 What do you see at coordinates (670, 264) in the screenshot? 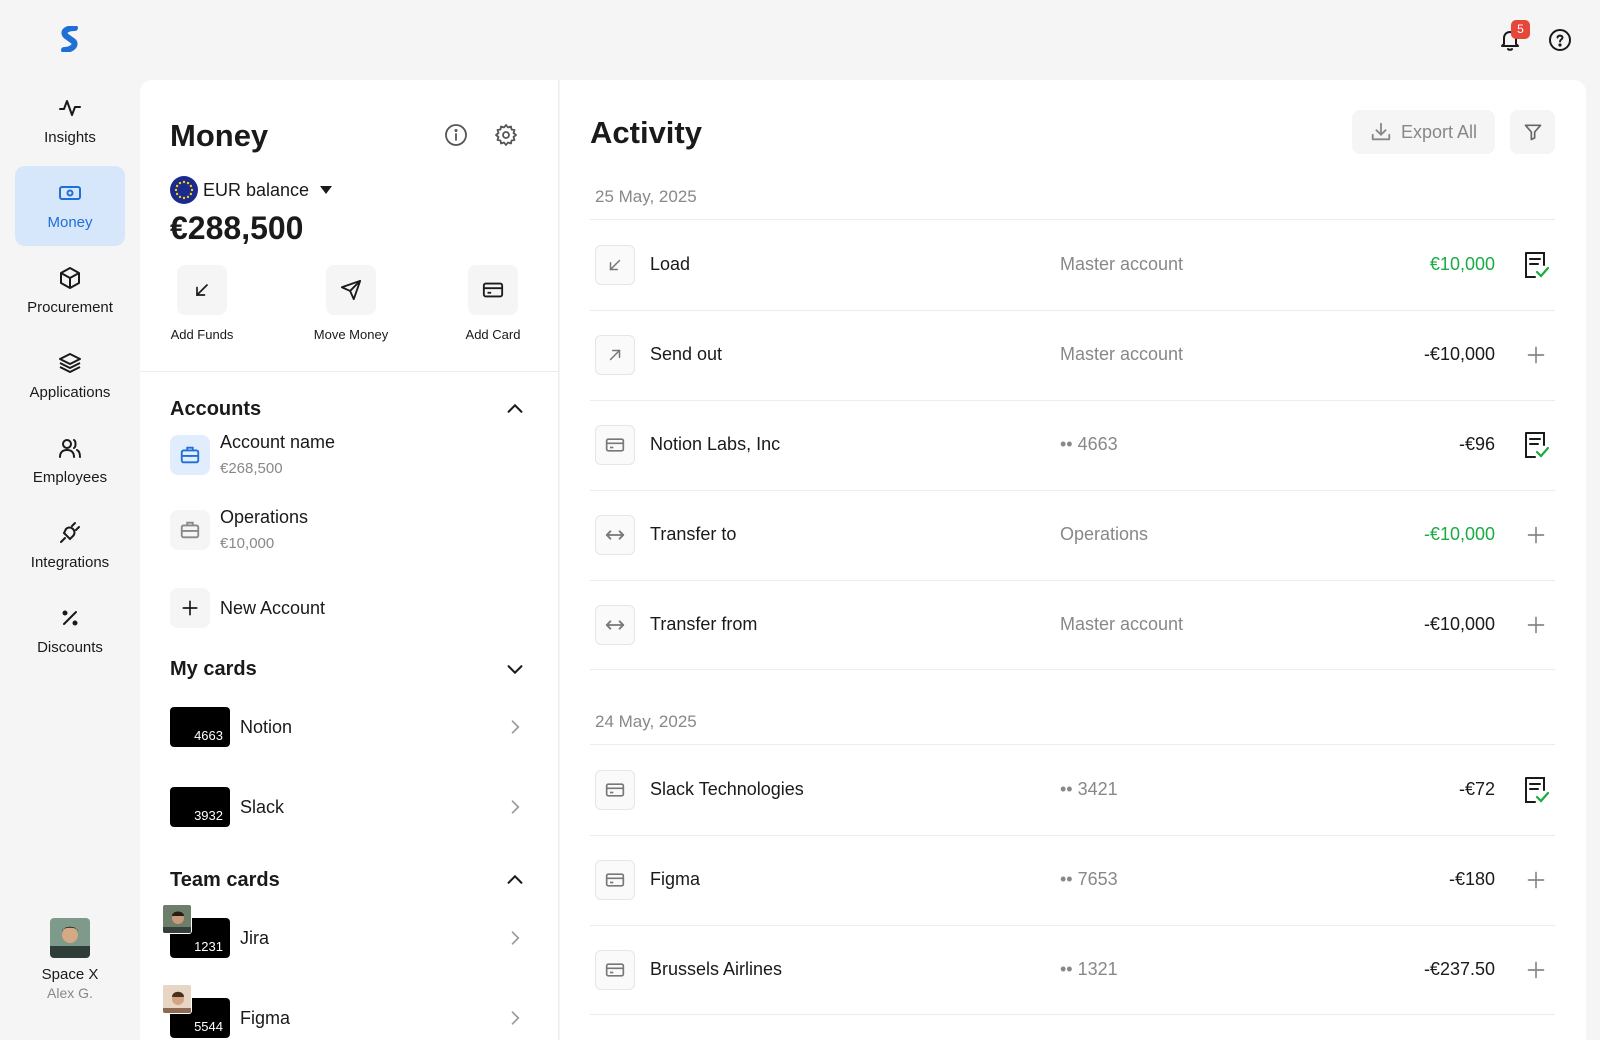
I see `tx-name: Load` at bounding box center [670, 264].